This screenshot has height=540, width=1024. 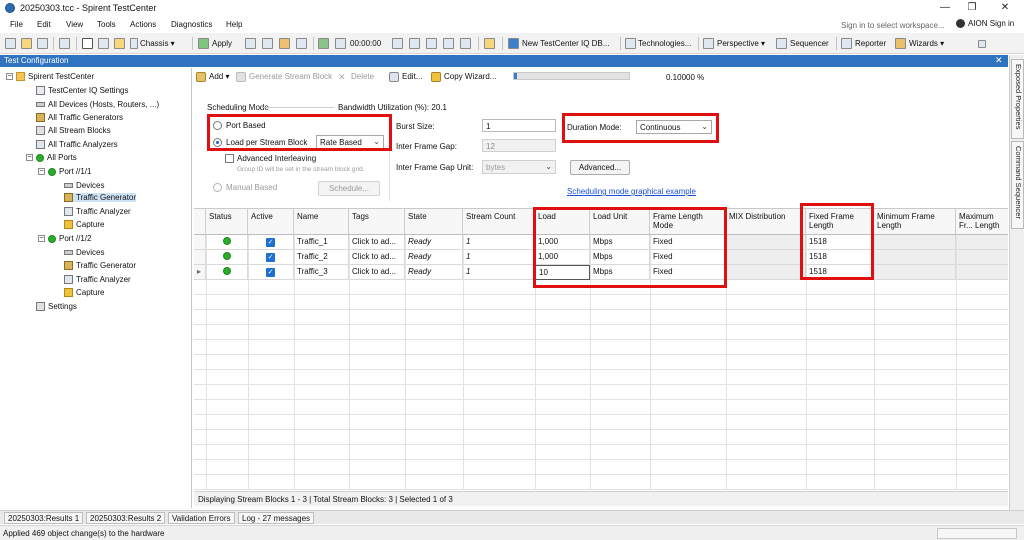 What do you see at coordinates (126, 518) in the screenshot?
I see `tab-results-2: 20250303:Results 2` at bounding box center [126, 518].